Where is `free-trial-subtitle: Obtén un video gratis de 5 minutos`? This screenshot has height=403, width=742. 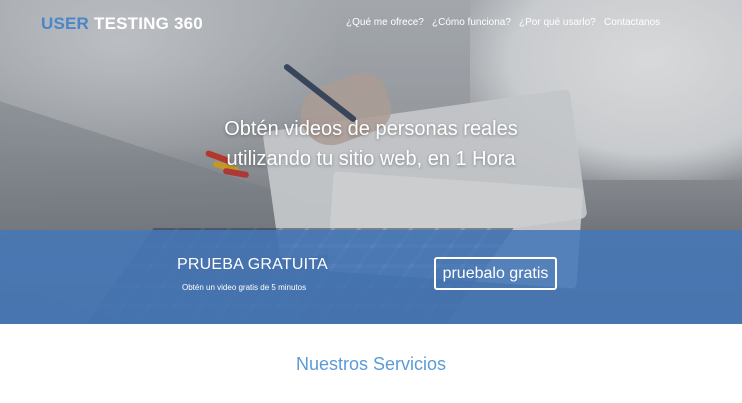
free-trial-subtitle: Obtén un video gratis de 5 minutos is located at coordinates (244, 287).